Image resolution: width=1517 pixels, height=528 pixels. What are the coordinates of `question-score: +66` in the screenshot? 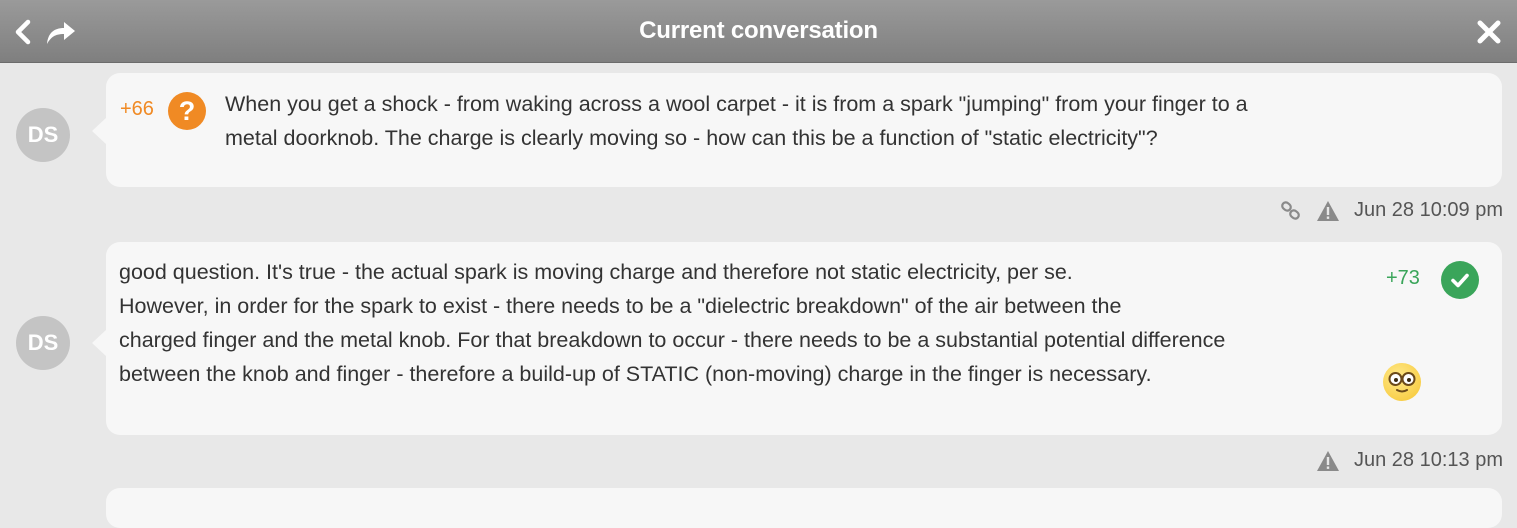 It's located at (137, 109).